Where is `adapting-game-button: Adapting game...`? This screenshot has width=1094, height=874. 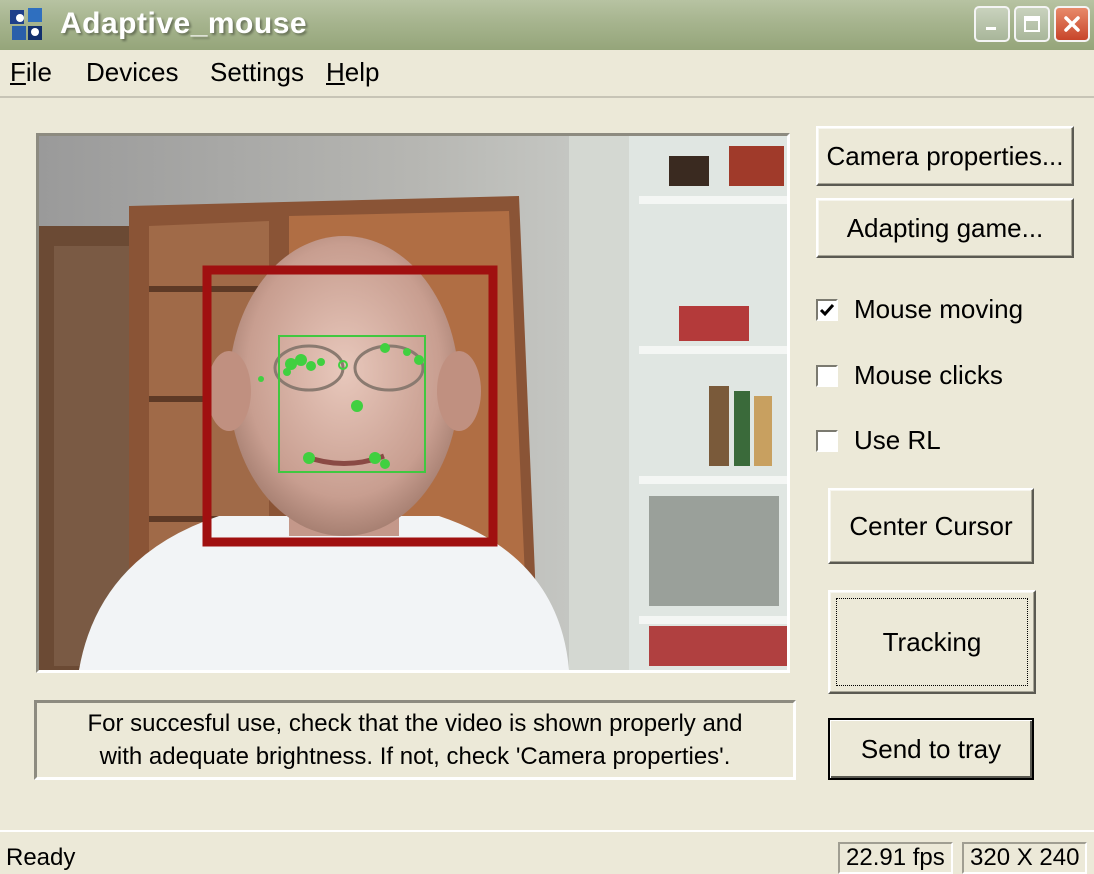 adapting-game-button: Adapting game... is located at coordinates (945, 228).